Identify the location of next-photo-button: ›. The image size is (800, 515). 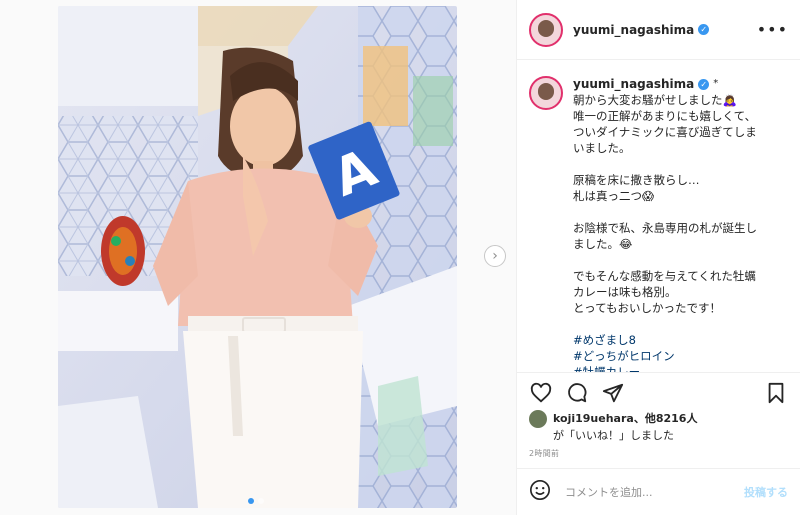
(495, 256).